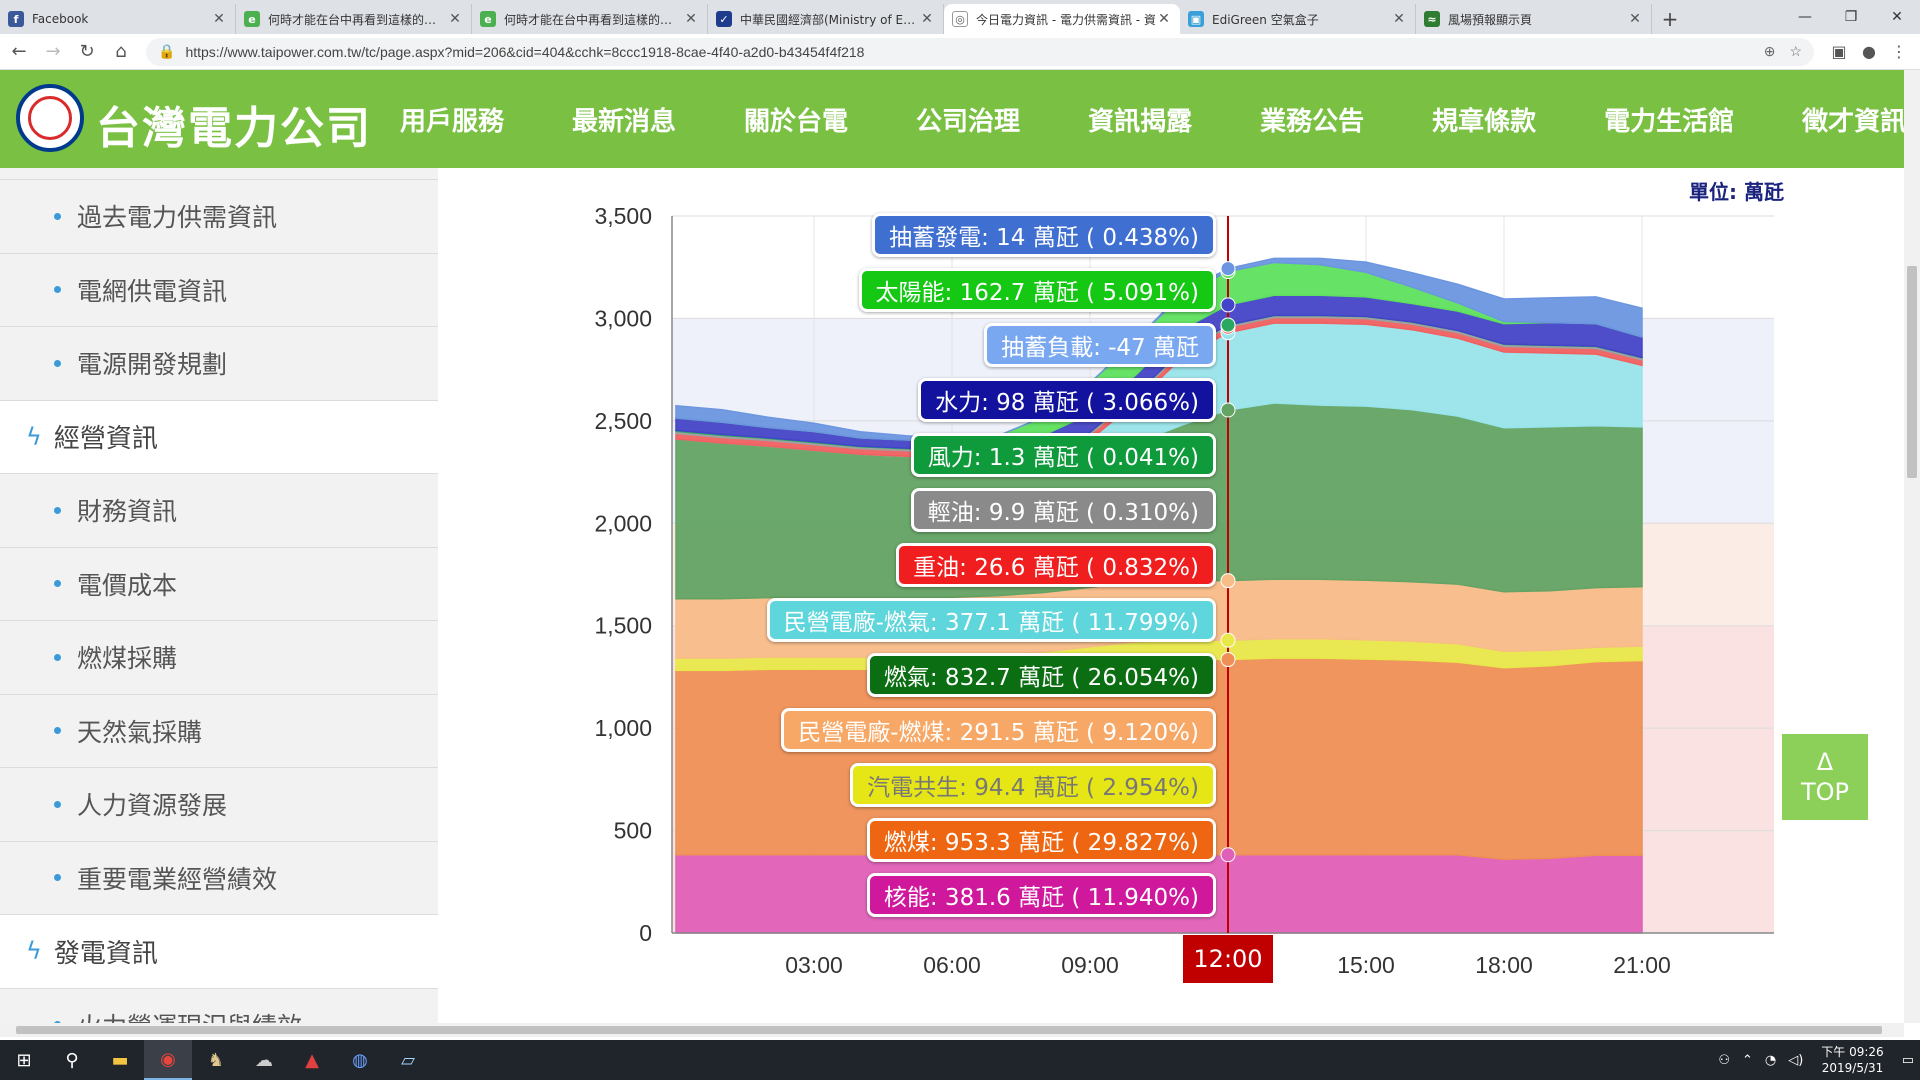 Image resolution: width=1920 pixels, height=1080 pixels. What do you see at coordinates (452, 119) in the screenshot?
I see `nav-item: 用戶服務` at bounding box center [452, 119].